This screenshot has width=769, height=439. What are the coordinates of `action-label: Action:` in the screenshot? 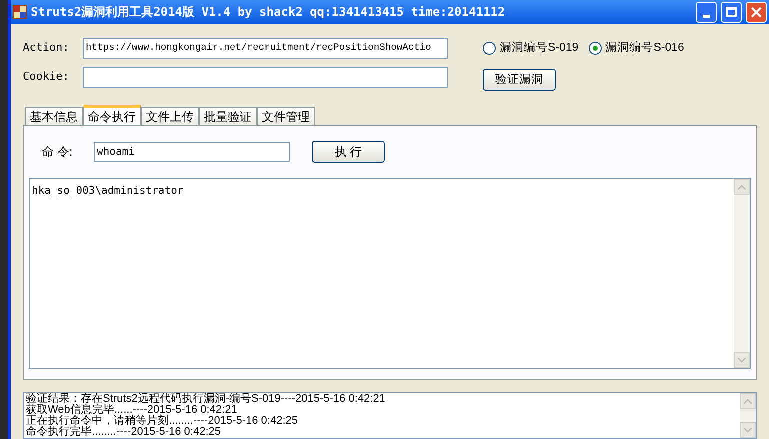 It's located at (46, 48).